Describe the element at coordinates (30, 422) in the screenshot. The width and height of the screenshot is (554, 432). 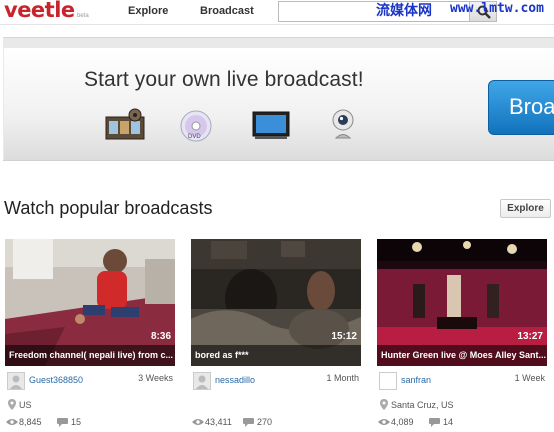
I see `view-count-1: 8,845` at that location.